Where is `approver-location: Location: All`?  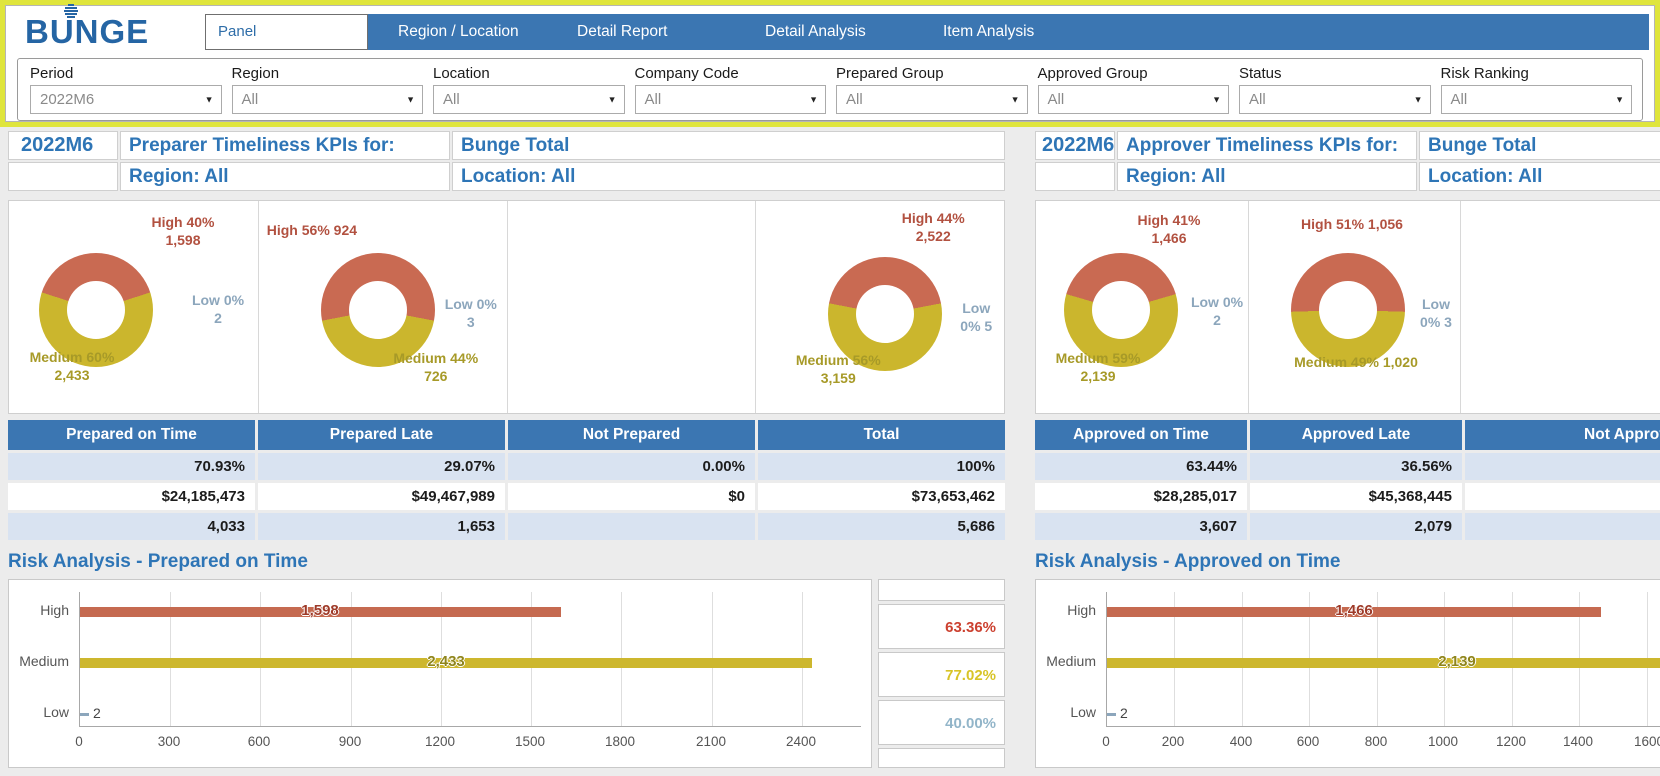 approver-location: Location: All is located at coordinates (1539, 176).